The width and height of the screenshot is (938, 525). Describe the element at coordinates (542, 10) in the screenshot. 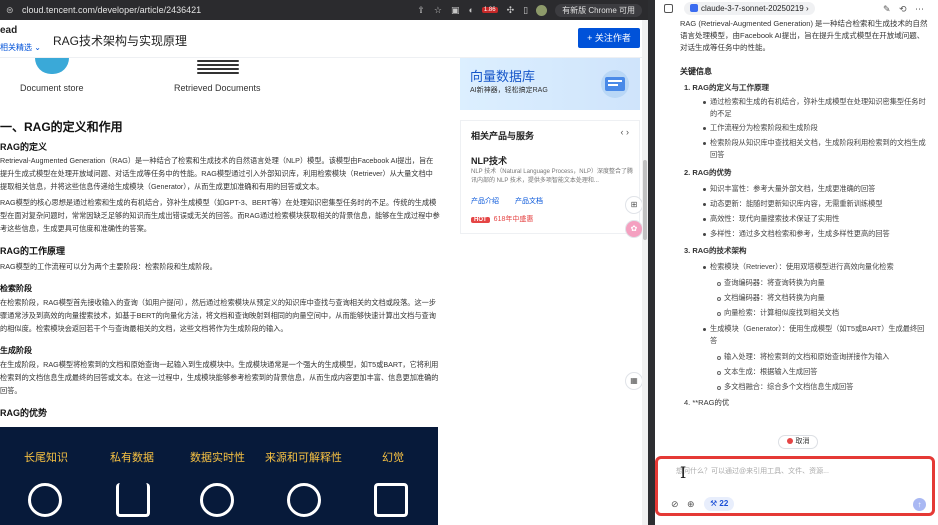

I see `profile-avatar` at that location.